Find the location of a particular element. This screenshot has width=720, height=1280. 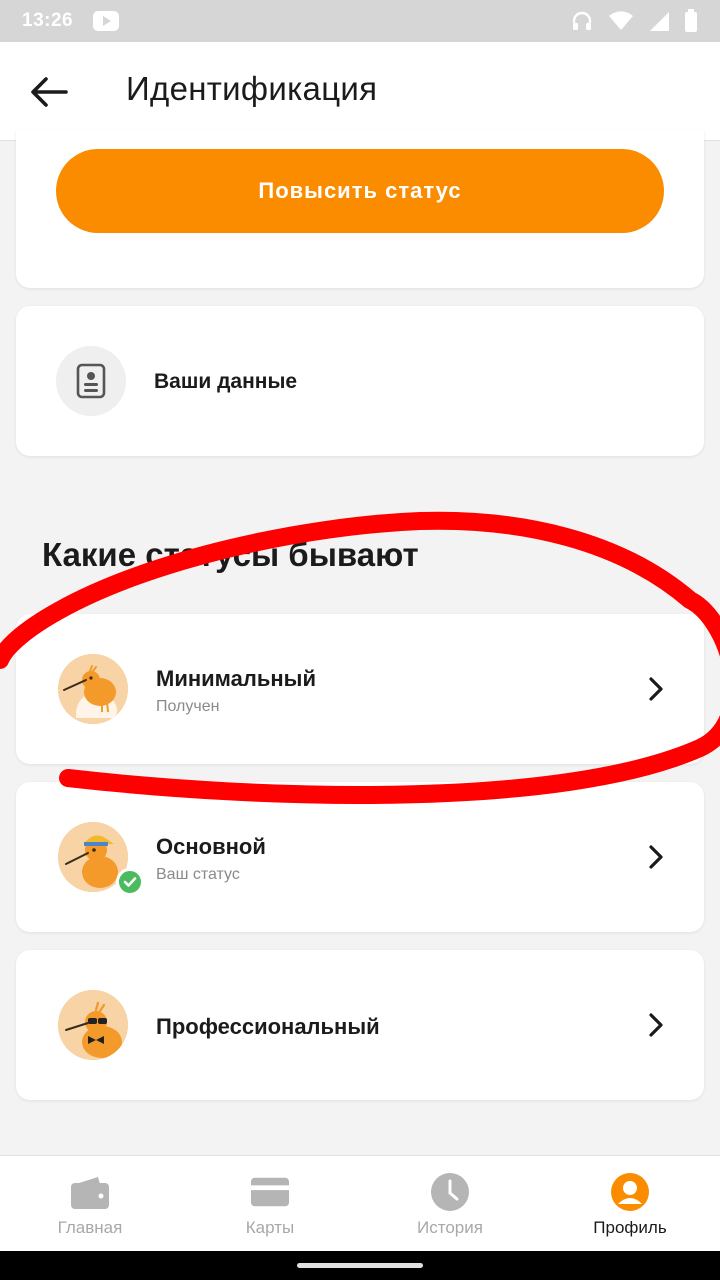

upgrade-status-button: Повысить статус is located at coordinates (360, 191).